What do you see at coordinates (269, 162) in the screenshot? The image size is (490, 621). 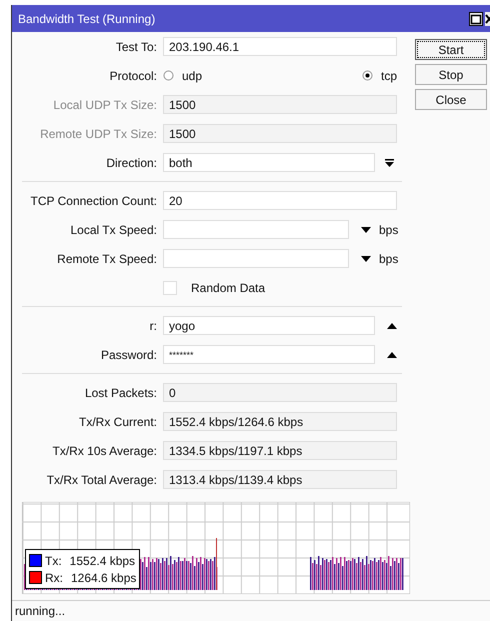 I see `direction-dropdown: both` at bounding box center [269, 162].